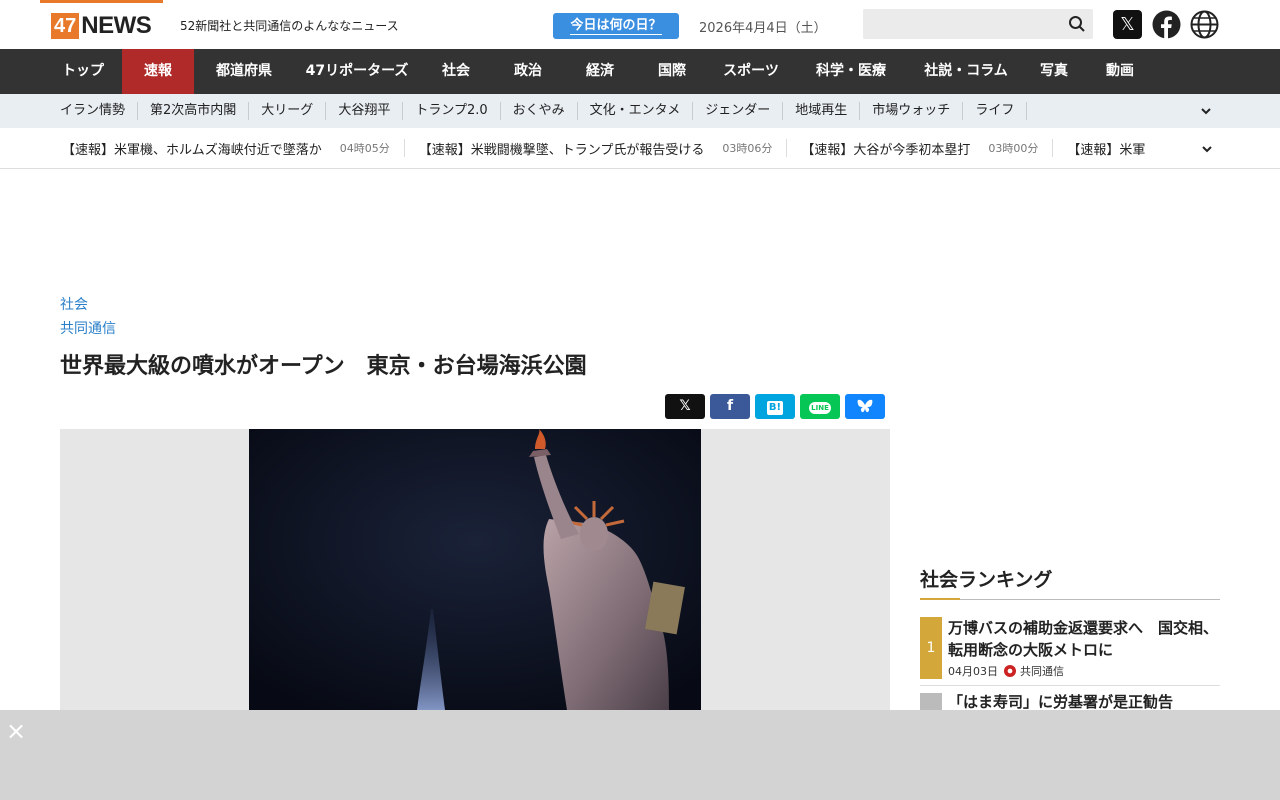  What do you see at coordinates (640, 755) in the screenshot?
I see `bottom-ad-banner: ×` at bounding box center [640, 755].